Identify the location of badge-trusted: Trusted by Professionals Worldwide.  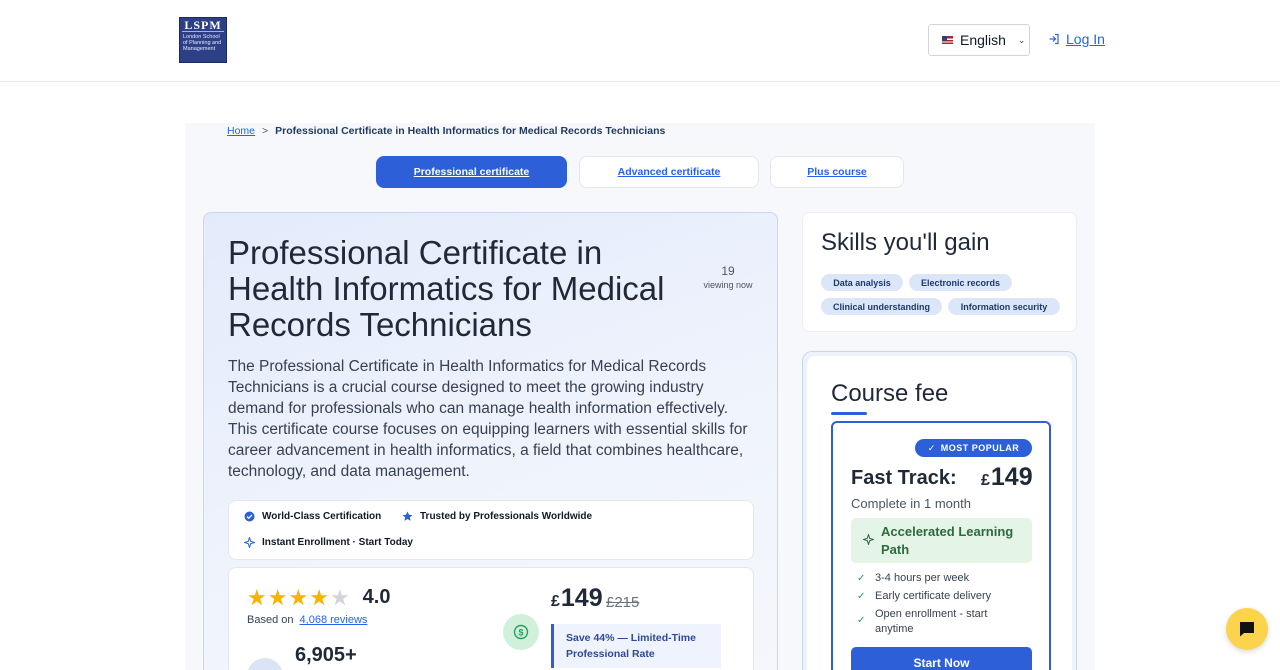
(497, 516).